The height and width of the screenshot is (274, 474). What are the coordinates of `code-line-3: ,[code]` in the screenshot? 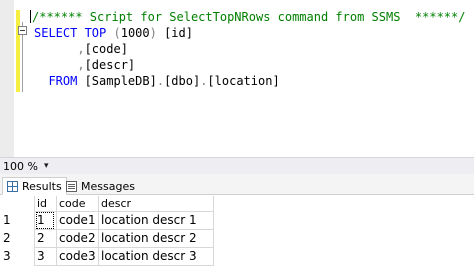 It's located at (81, 49).